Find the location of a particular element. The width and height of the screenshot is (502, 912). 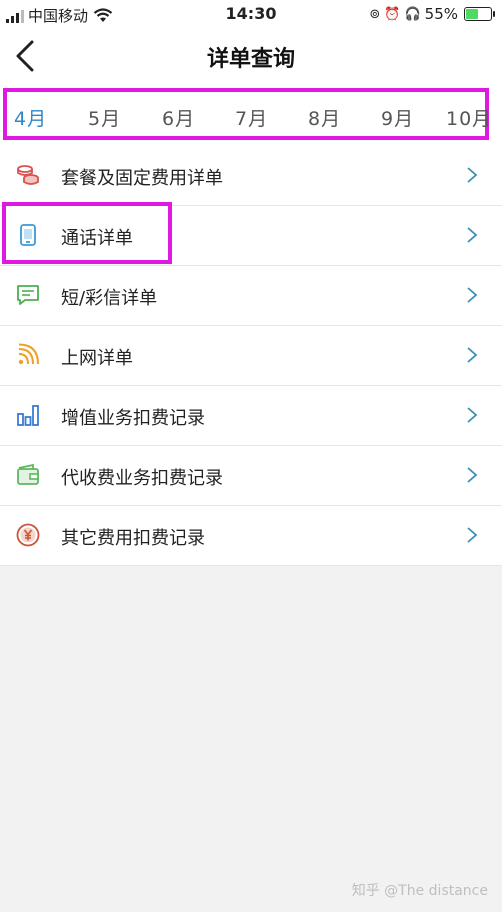

menu-item-package-fees: 套餐及固定费用详单 is located at coordinates (251, 176).